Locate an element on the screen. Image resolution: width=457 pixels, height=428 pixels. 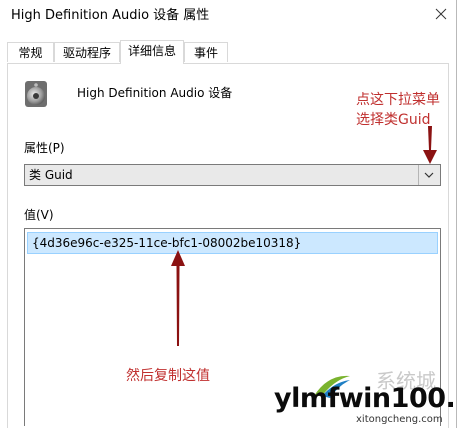
annotation-copy-hint: 然后复制这值 is located at coordinates (168, 376).